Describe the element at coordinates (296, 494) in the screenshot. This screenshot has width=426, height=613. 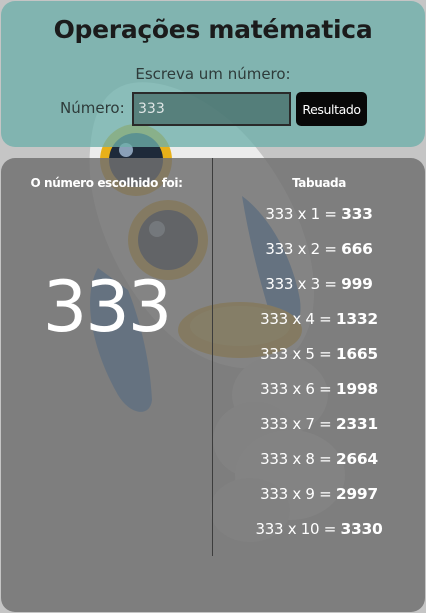
I see `table-expression: 333 x 9 =` at that location.